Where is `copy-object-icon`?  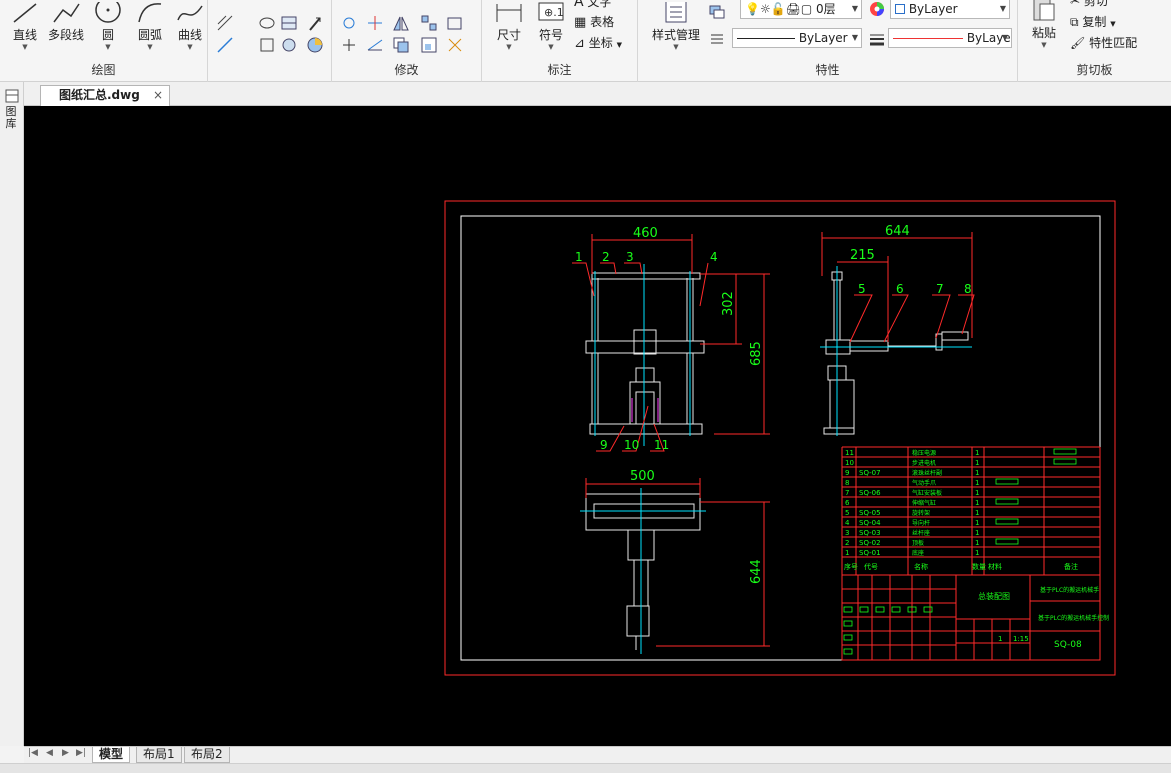 copy-object-icon is located at coordinates (401, 45).